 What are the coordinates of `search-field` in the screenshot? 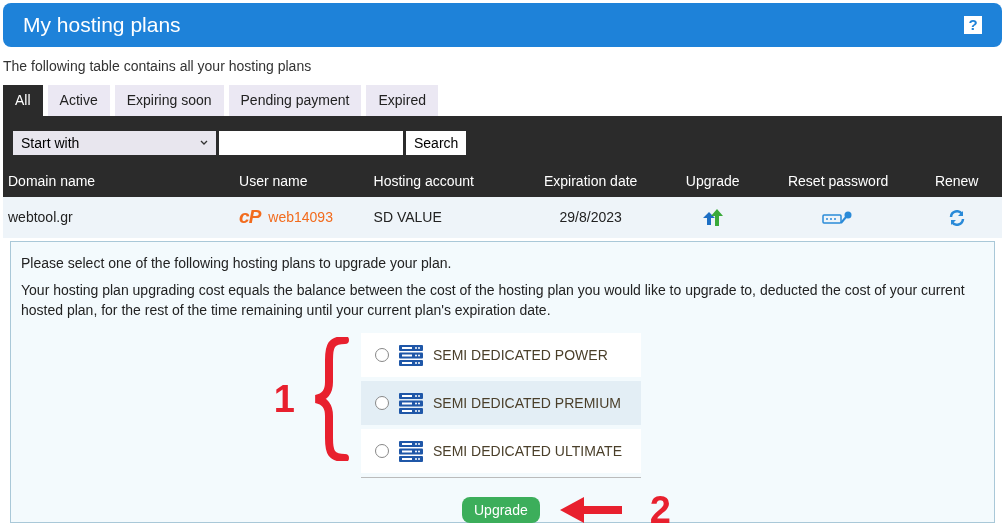 It's located at (311, 143).